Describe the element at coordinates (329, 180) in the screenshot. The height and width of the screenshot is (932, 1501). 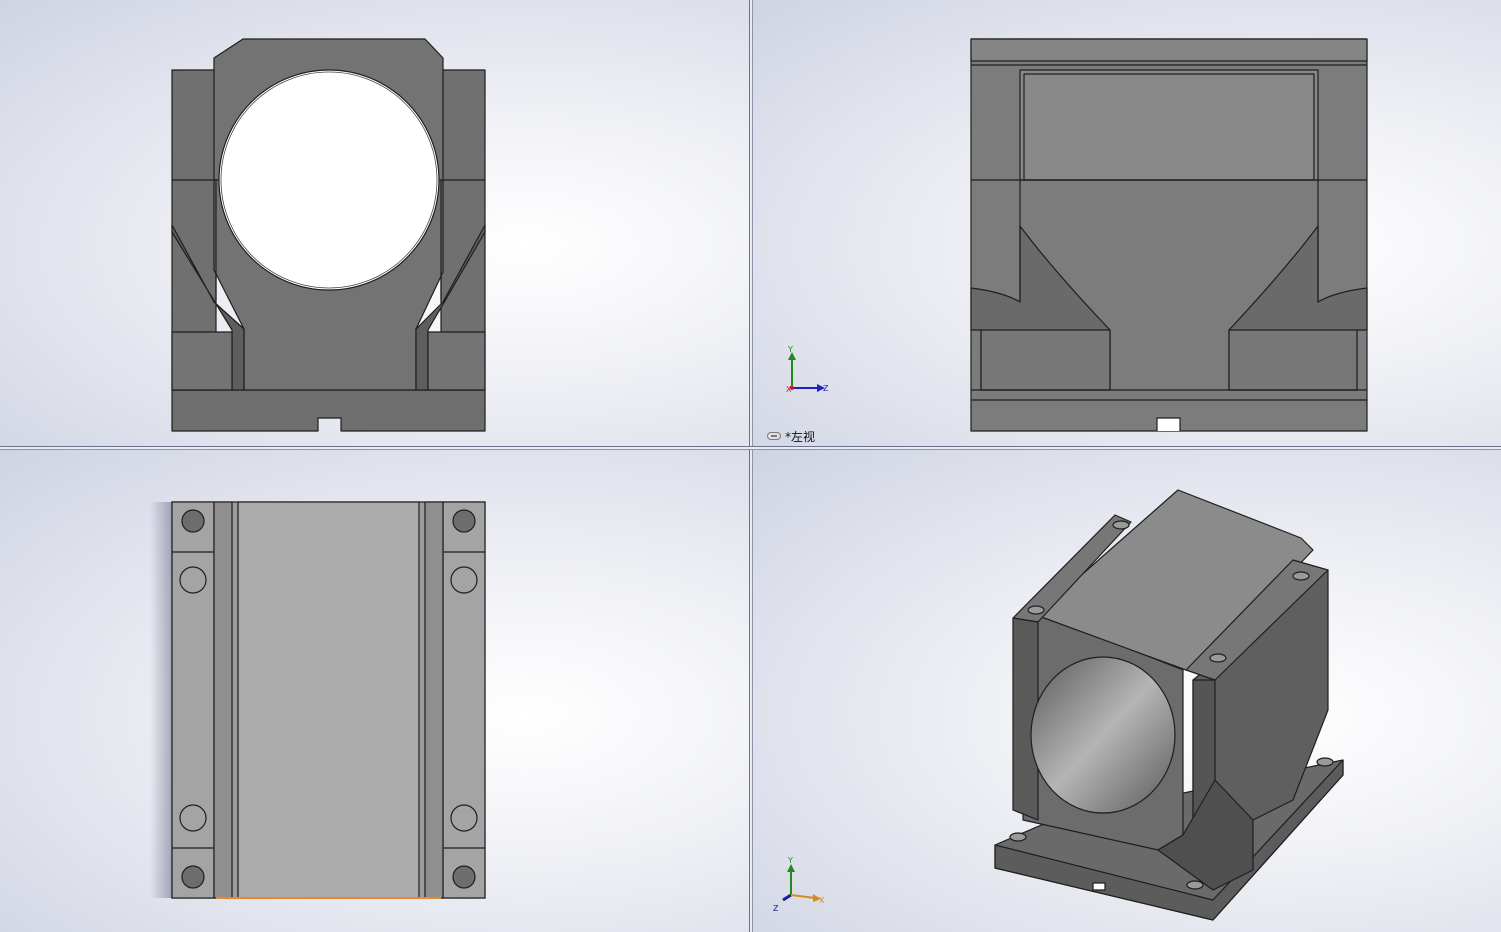
I see `bore-hole` at that location.